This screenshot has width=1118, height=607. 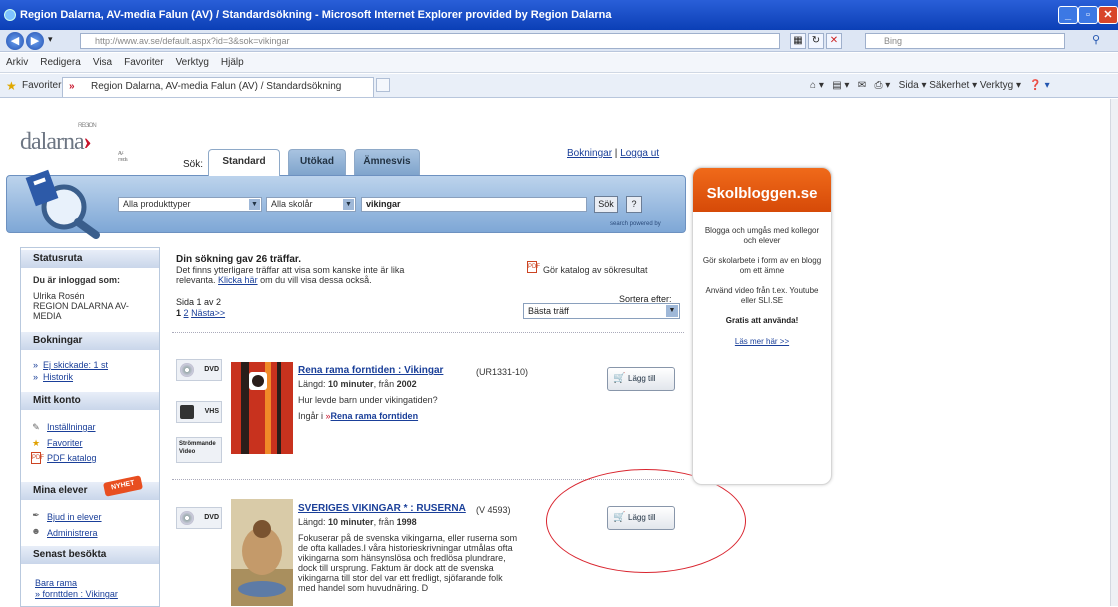 What do you see at coordinates (71, 427) in the screenshot?
I see `settings-link: Inställningar` at bounding box center [71, 427].